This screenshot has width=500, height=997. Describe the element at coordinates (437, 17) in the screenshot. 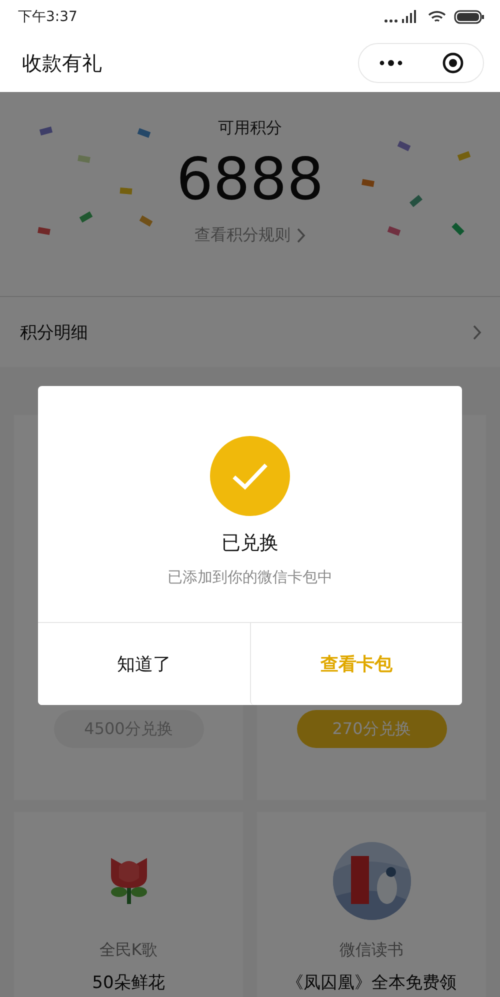

I see `wifi-icon` at that location.